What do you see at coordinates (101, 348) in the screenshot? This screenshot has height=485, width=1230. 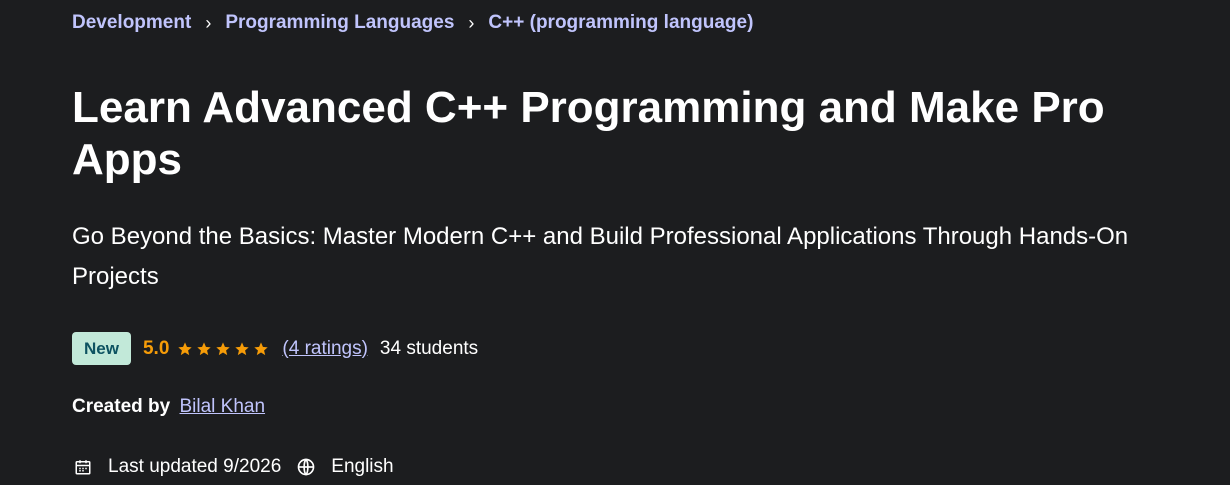 I see `new-badge: New` at bounding box center [101, 348].